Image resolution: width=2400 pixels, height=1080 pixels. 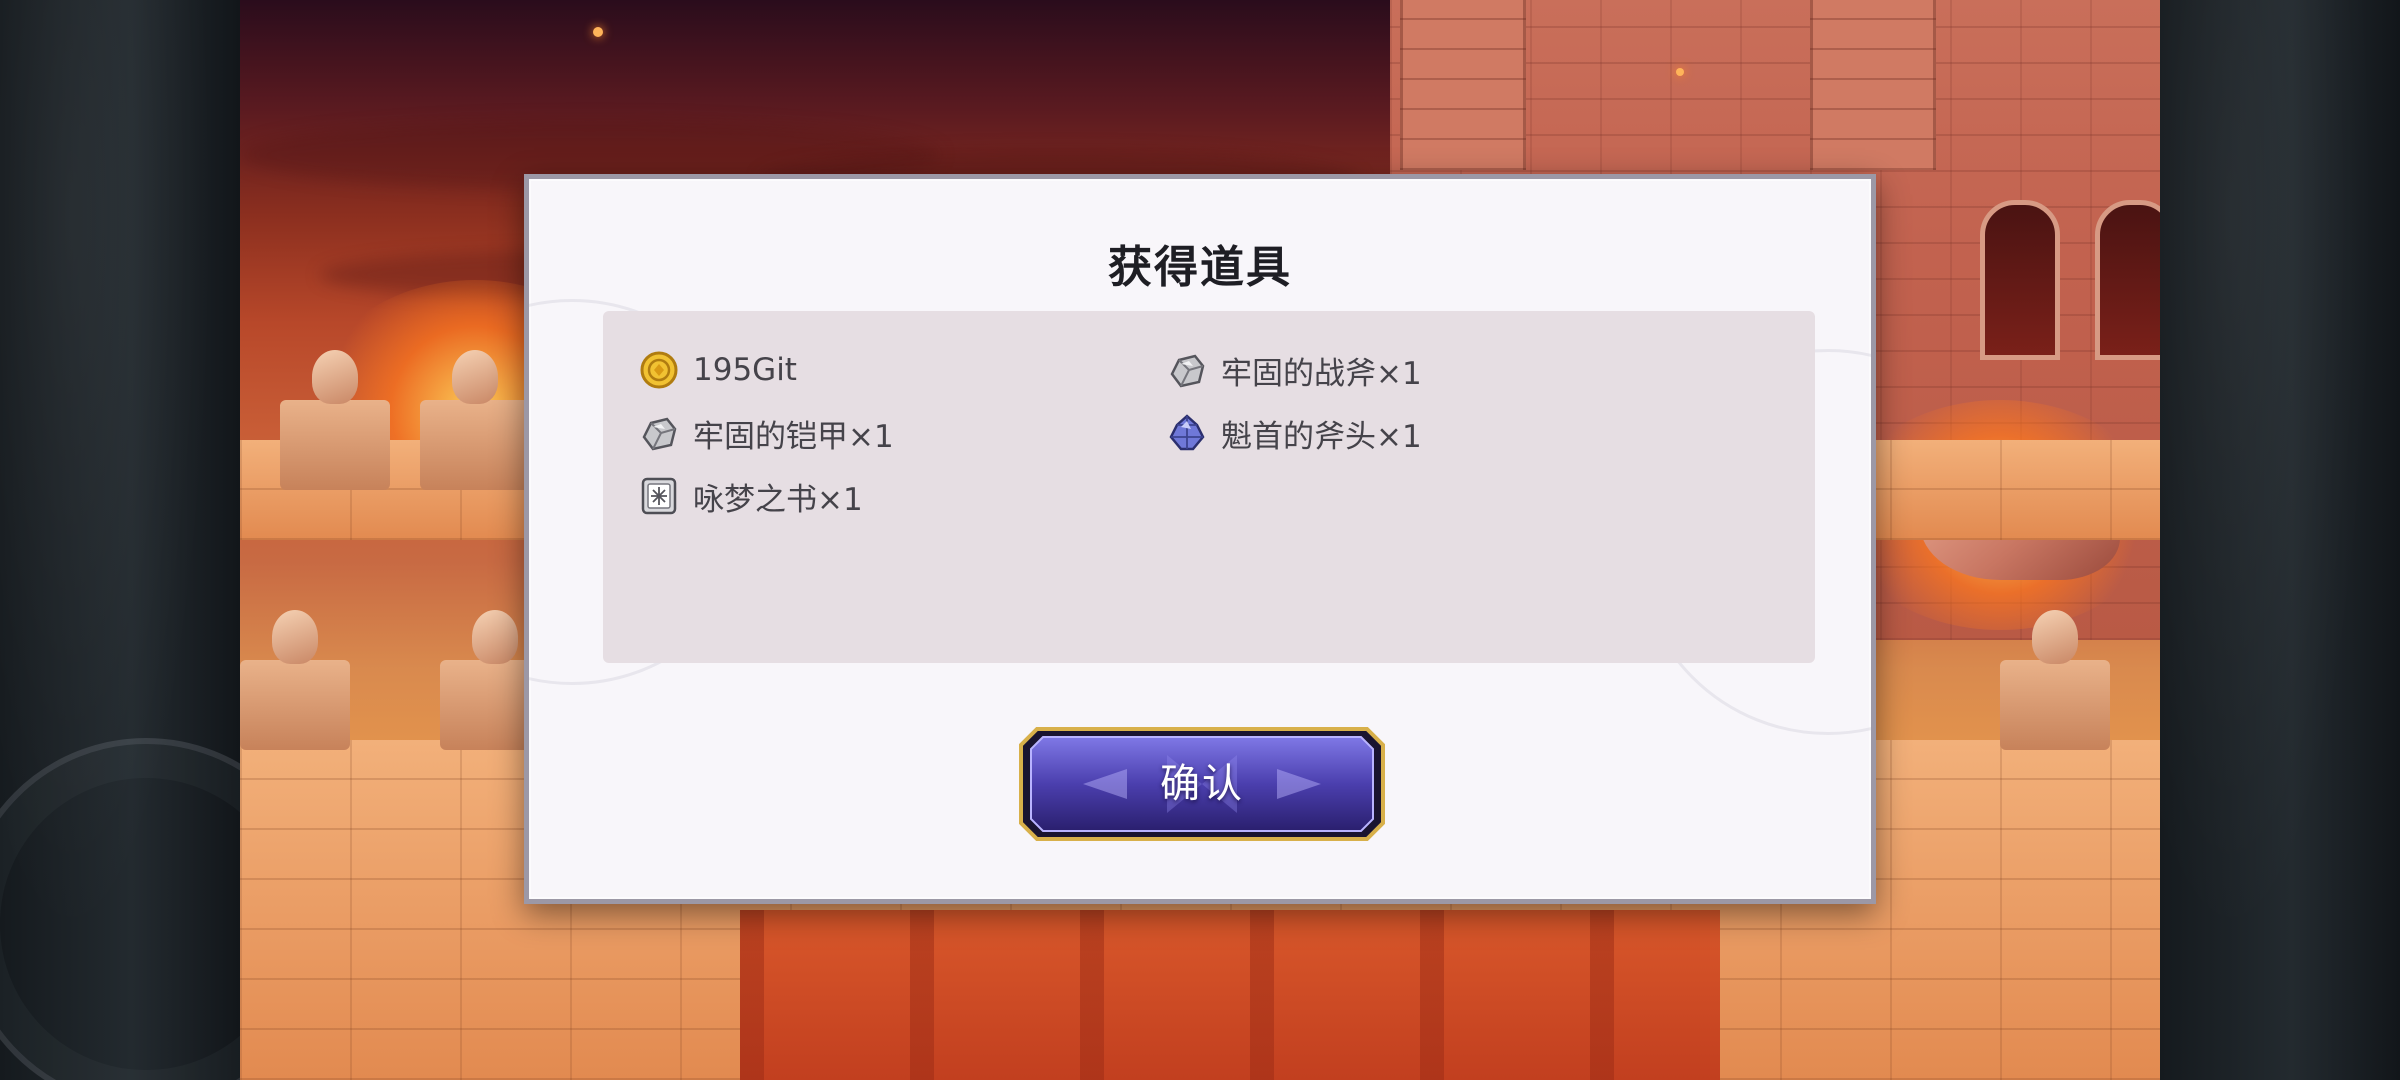 I want to click on item-label: 195Git, so click(x=745, y=370).